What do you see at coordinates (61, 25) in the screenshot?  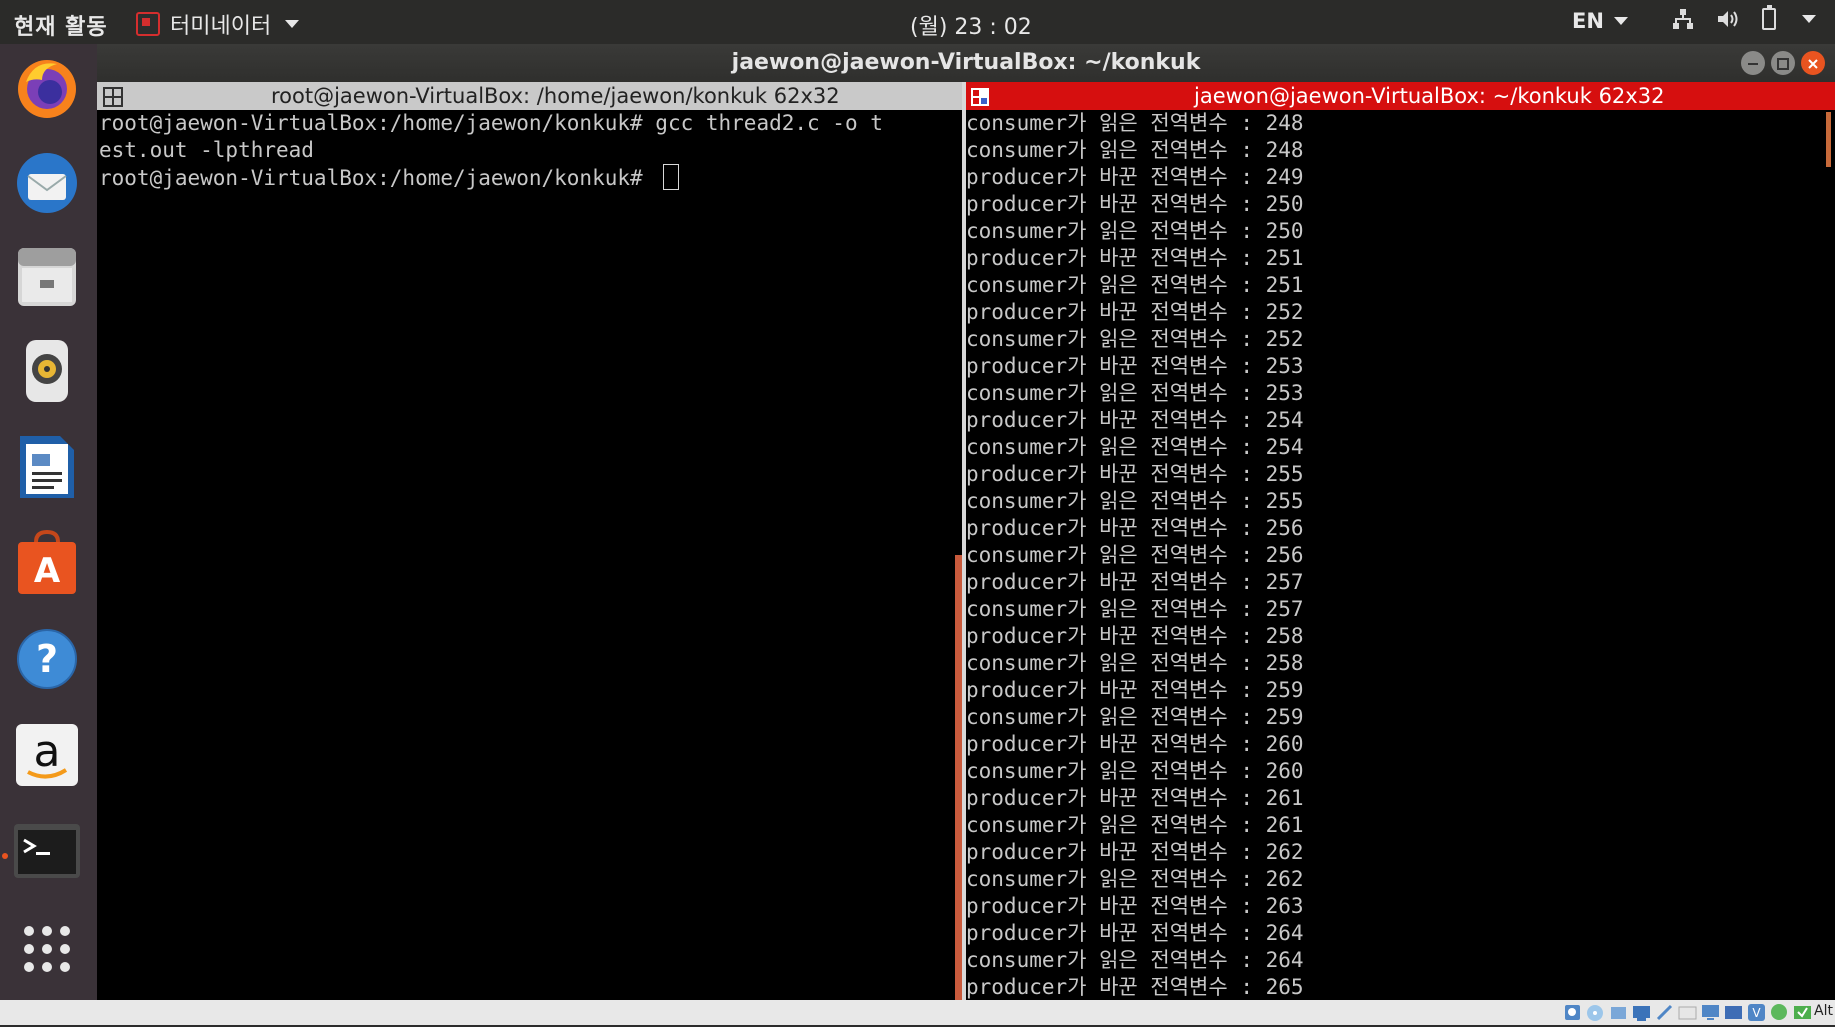 I see `activities-button: 현재 활동` at bounding box center [61, 25].